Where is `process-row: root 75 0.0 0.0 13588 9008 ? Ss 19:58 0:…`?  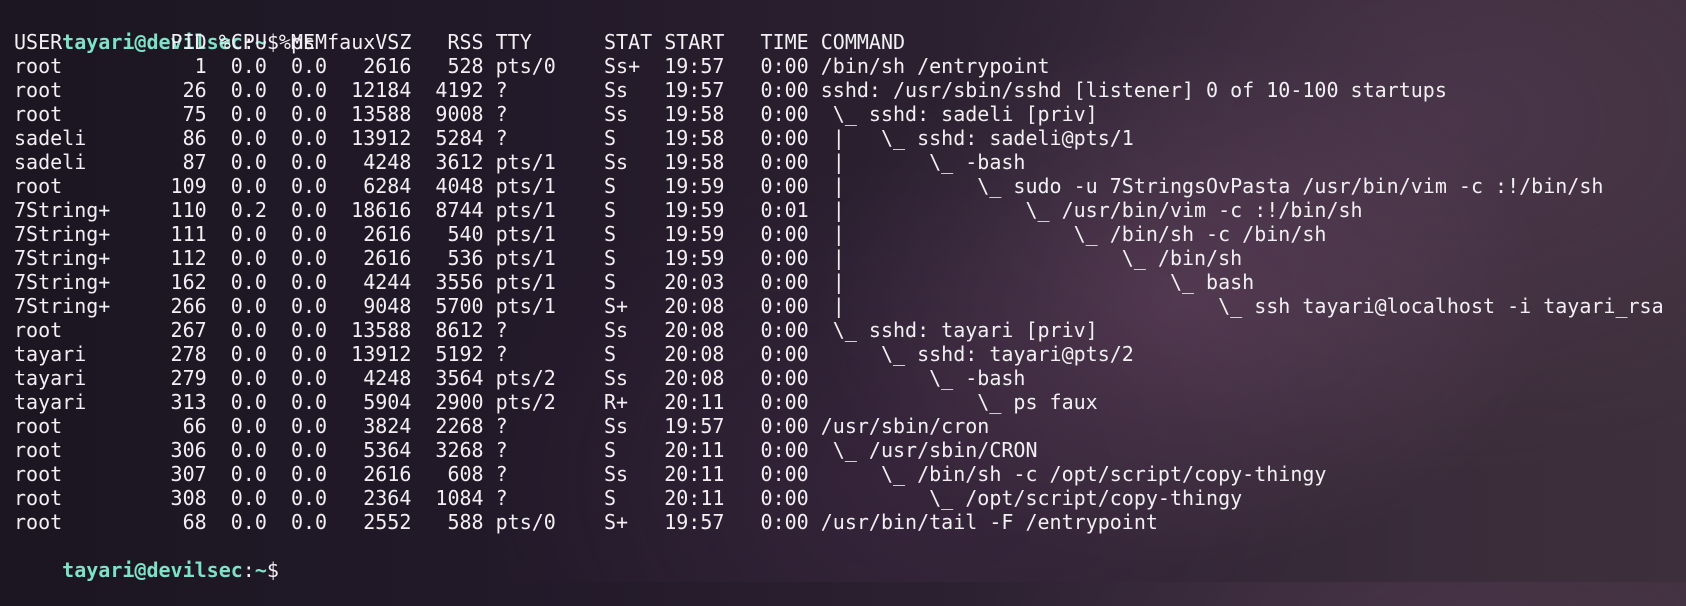
process-row: root 75 0.0 0.0 13588 9008 ? Ss 19:58 0:… is located at coordinates (556, 114).